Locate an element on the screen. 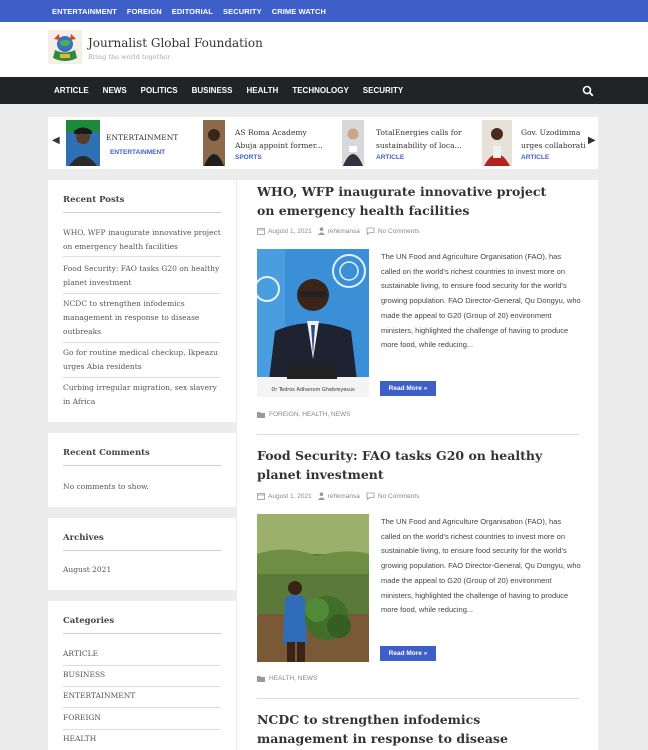 This screenshot has width=648, height=750. site-tagline: Bring the world together is located at coordinates (129, 57).